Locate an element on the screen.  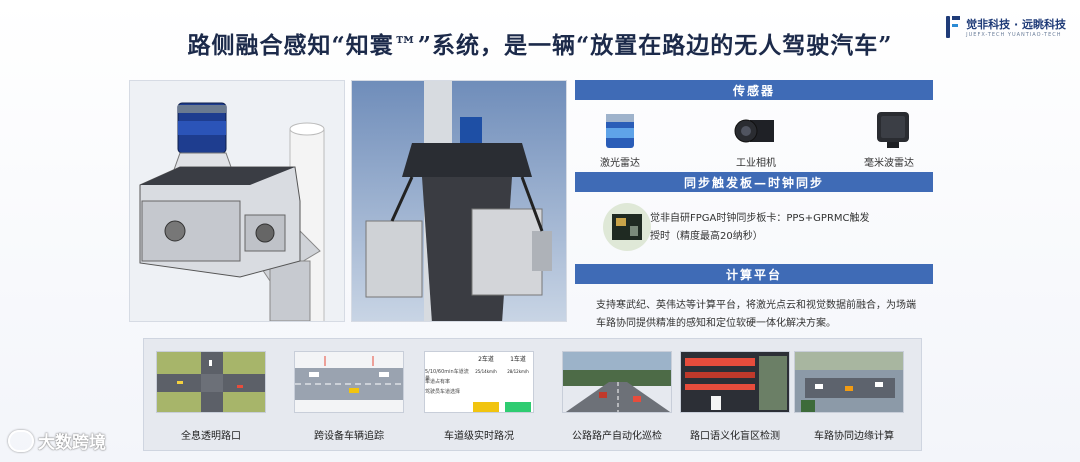
scenario-thumb-intersection is located at coordinates (211, 382).